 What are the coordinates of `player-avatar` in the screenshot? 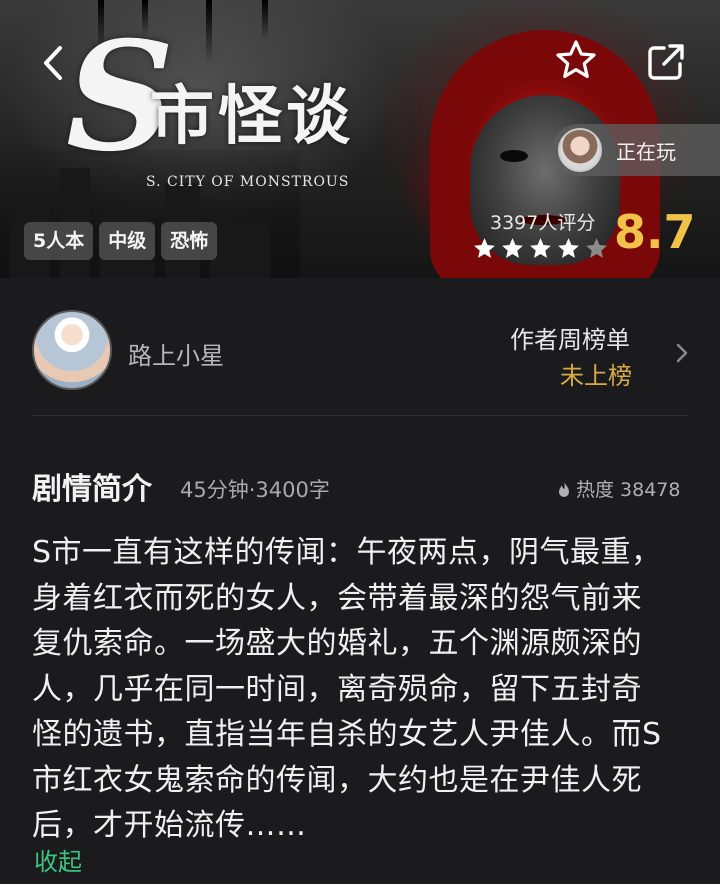 It's located at (580, 150).